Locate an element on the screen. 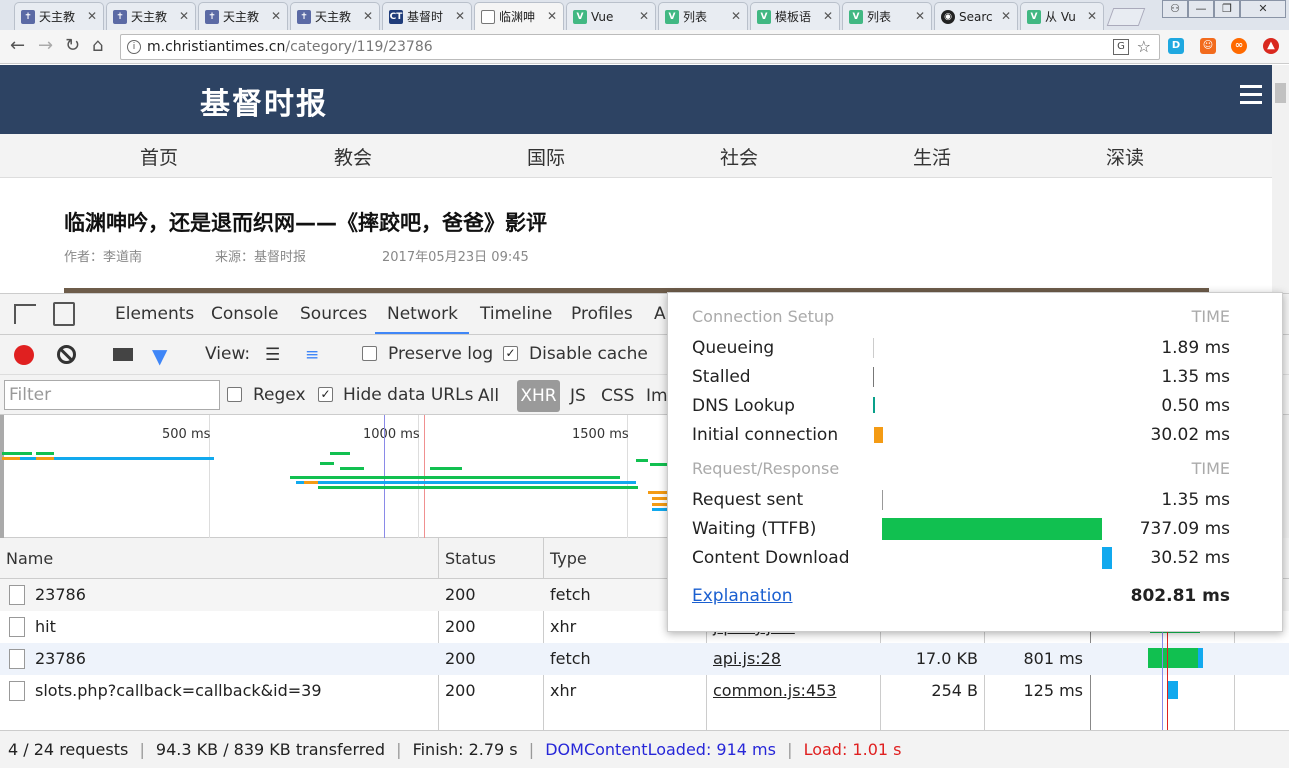 This screenshot has width=1289, height=769. nav-item-deep-read: 深读 is located at coordinates (1125, 156).